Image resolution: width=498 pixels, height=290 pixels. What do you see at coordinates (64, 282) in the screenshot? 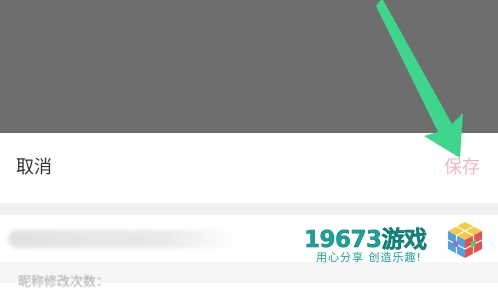
I see `nickname-change-count-hint: 昵称修改次数：` at bounding box center [64, 282].